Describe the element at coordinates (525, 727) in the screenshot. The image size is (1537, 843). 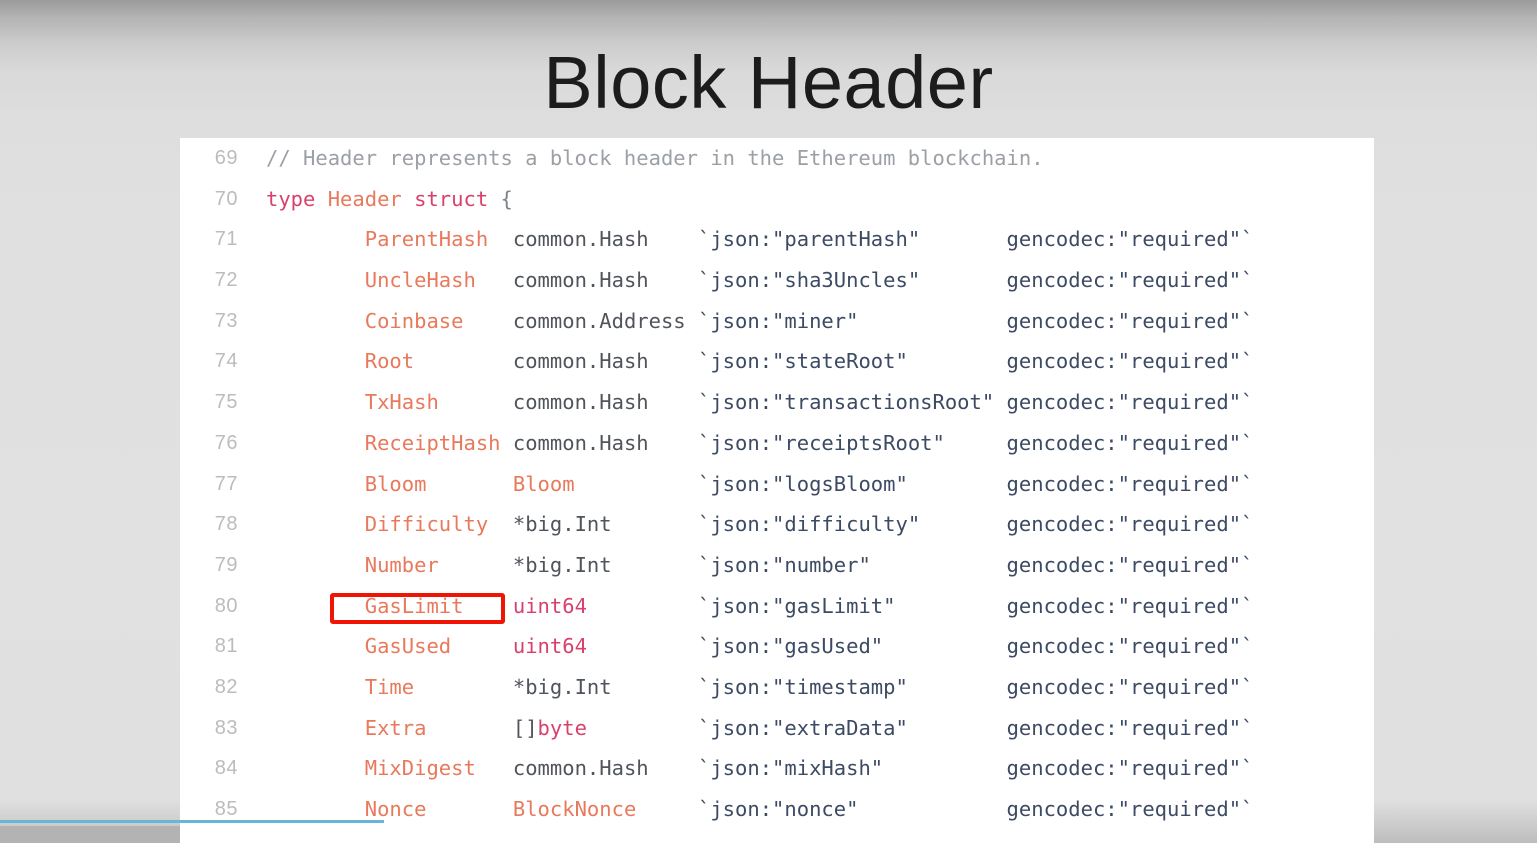
I see `code-token: []` at that location.